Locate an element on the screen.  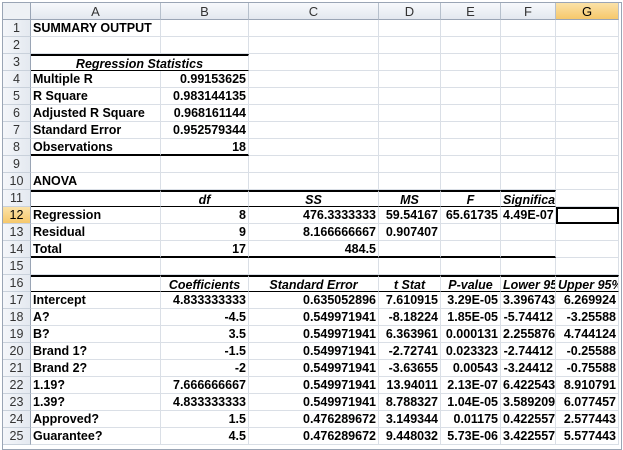
cell-D4 is located at coordinates (410, 79).